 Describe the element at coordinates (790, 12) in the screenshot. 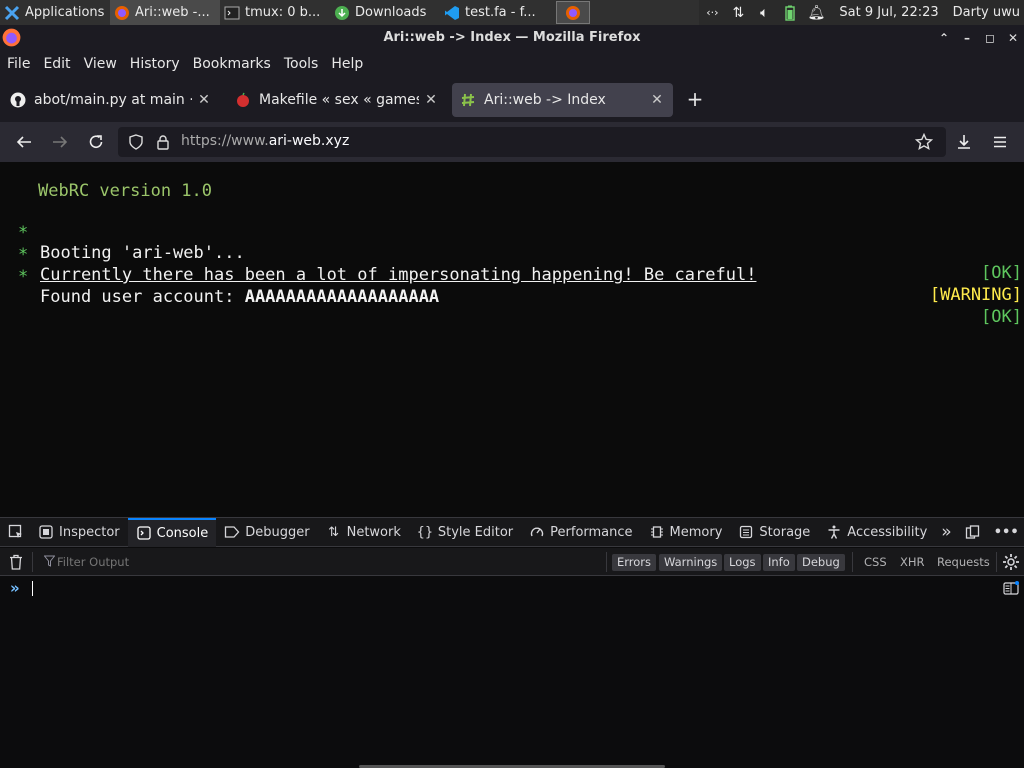

I see `battery-icon` at that location.